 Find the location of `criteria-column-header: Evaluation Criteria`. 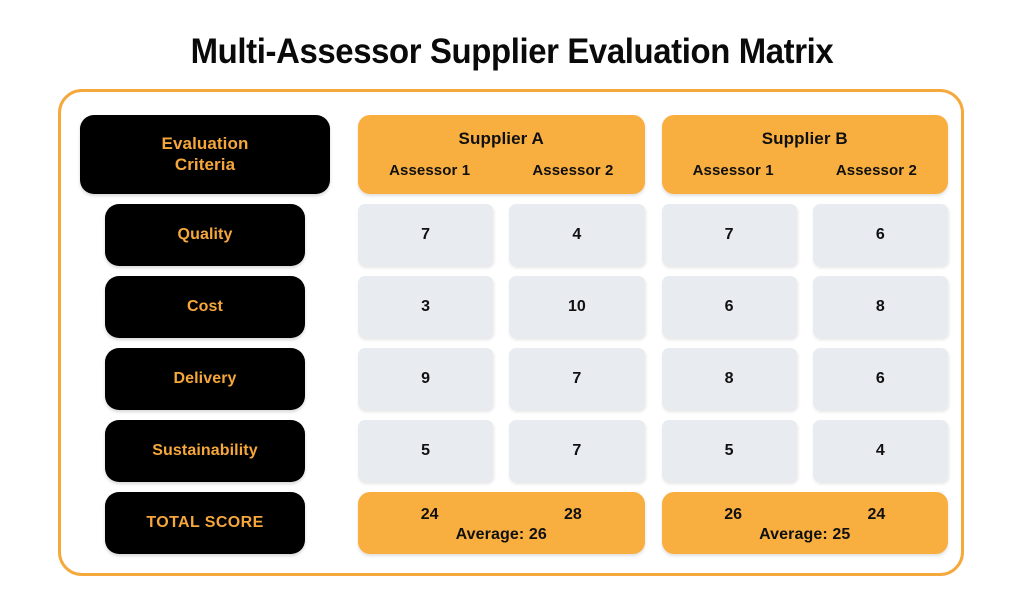

criteria-column-header: Evaluation Criteria is located at coordinates (205, 154).